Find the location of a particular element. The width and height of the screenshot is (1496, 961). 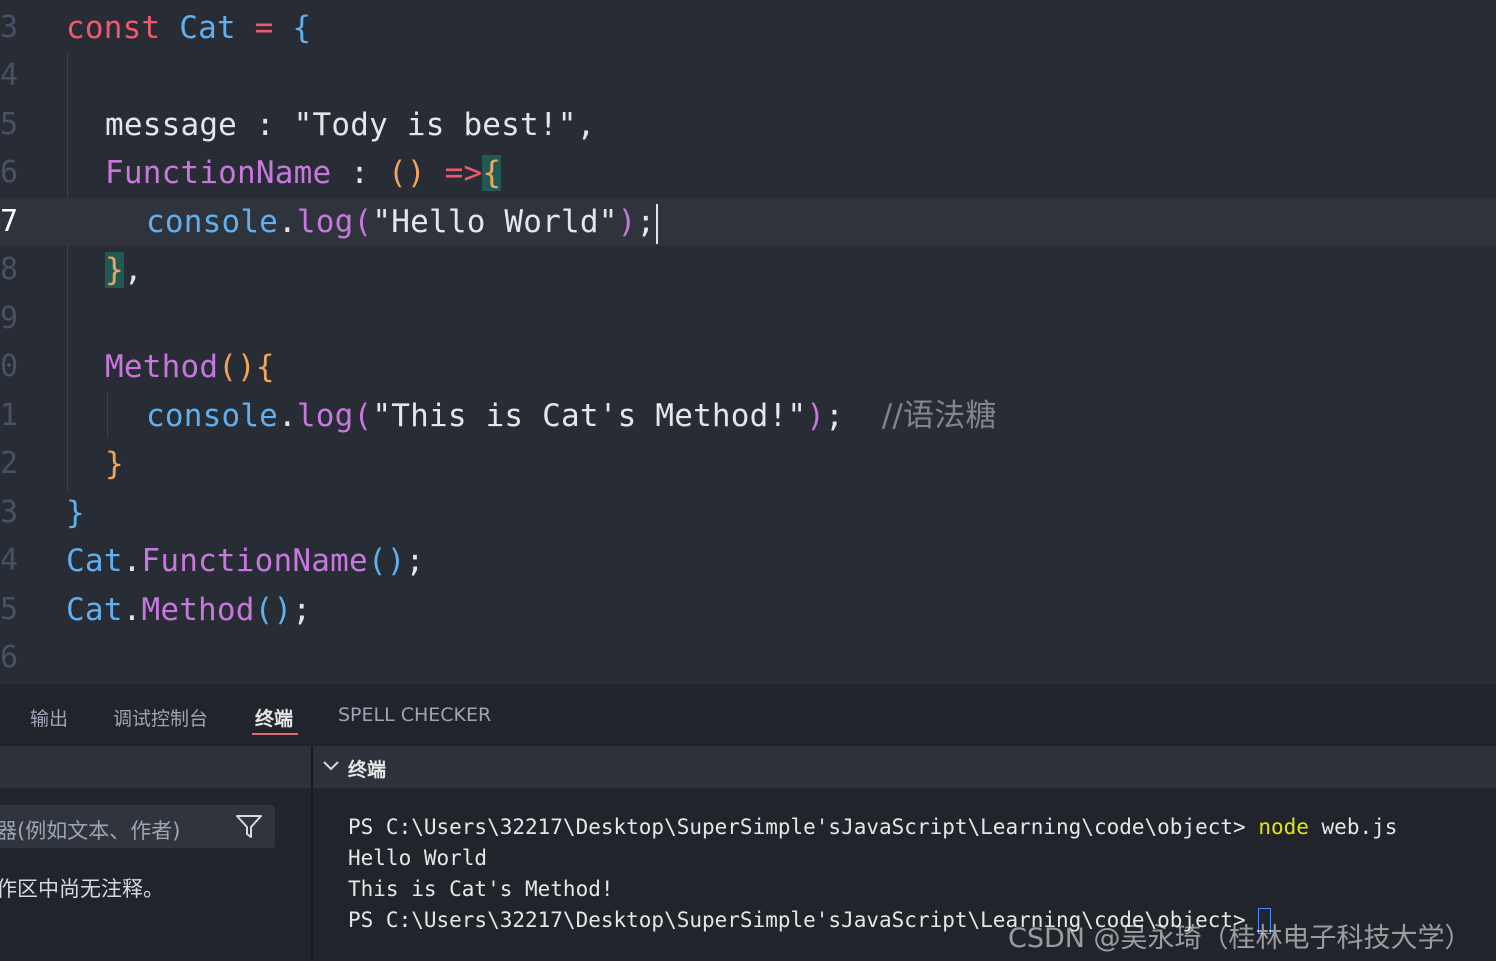

watermark: CSDN @吴永琦（桂林电子科技大学） is located at coordinates (1240, 938).